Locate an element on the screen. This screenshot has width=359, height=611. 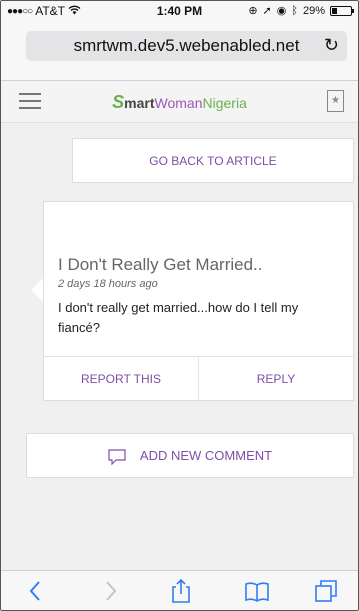
browser-toolbar: smrtwm.dev5.webenabled.net ↻ is located at coordinates (179, 51).